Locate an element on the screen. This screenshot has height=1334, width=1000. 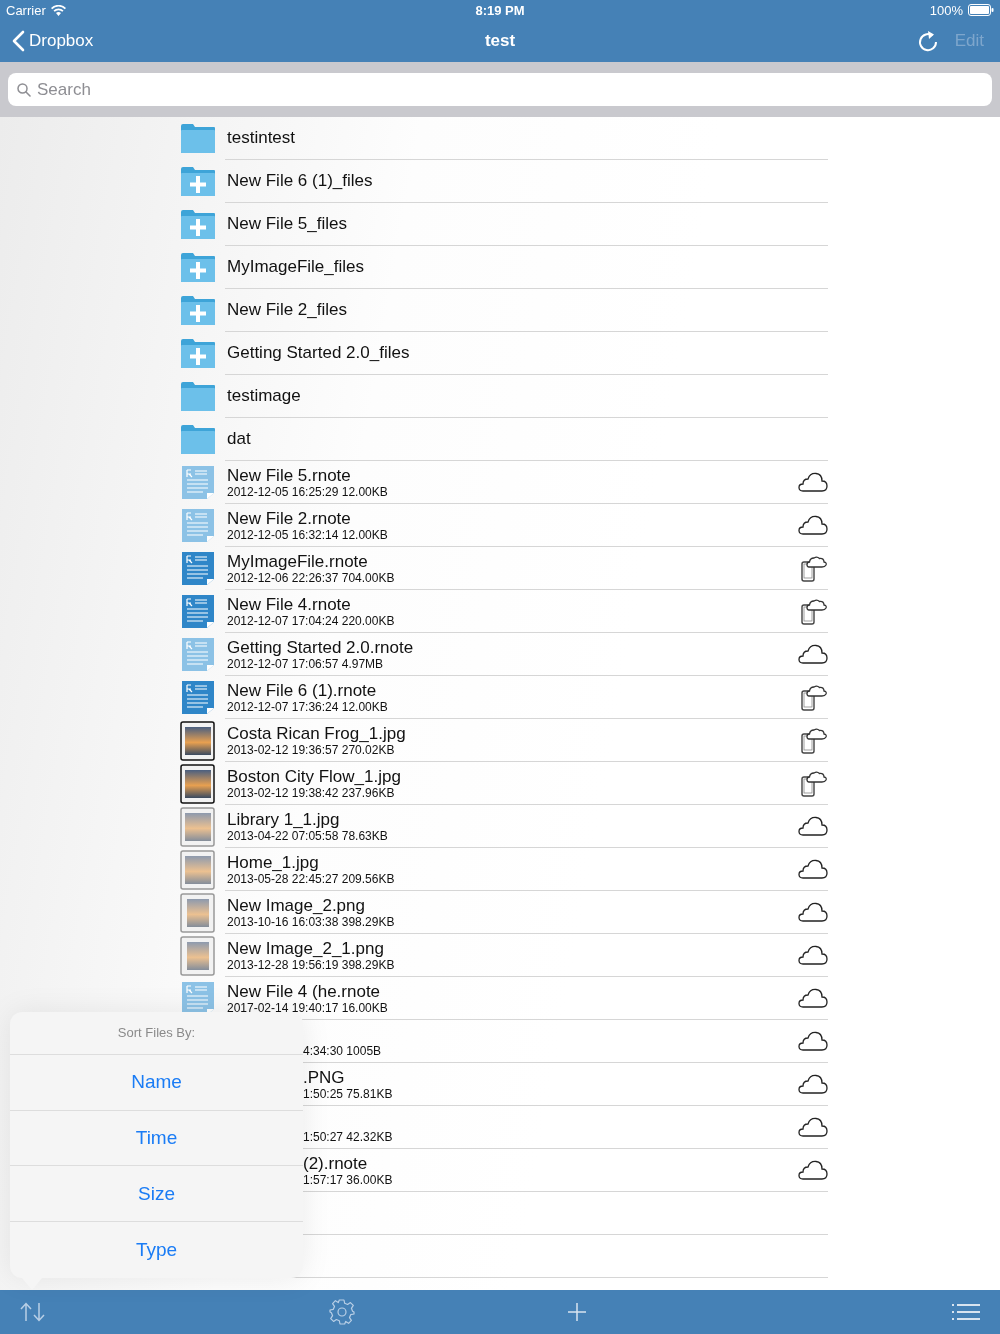
file-row: Costa Rican Frog_1.jpg 2013-02-12 19:36:57 270.02KB is located at coordinates (499, 740).